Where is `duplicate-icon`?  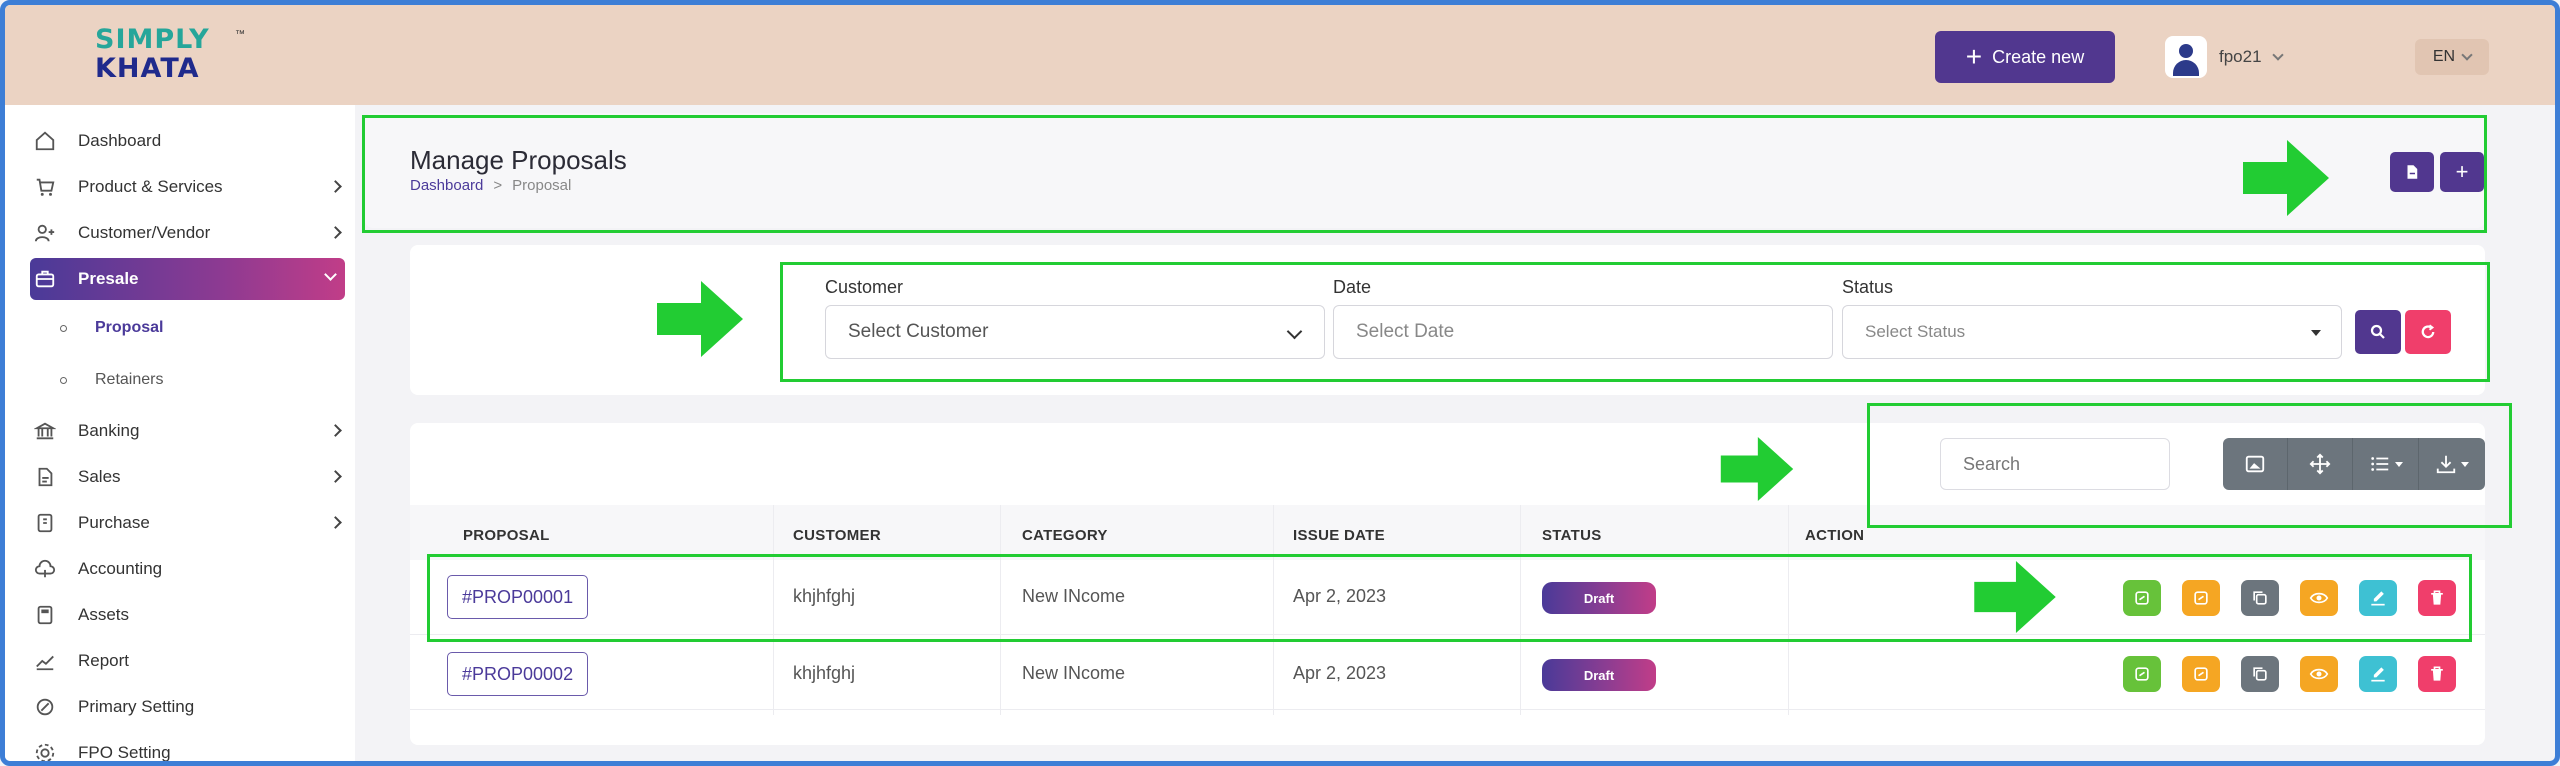 duplicate-icon is located at coordinates (2201, 674).